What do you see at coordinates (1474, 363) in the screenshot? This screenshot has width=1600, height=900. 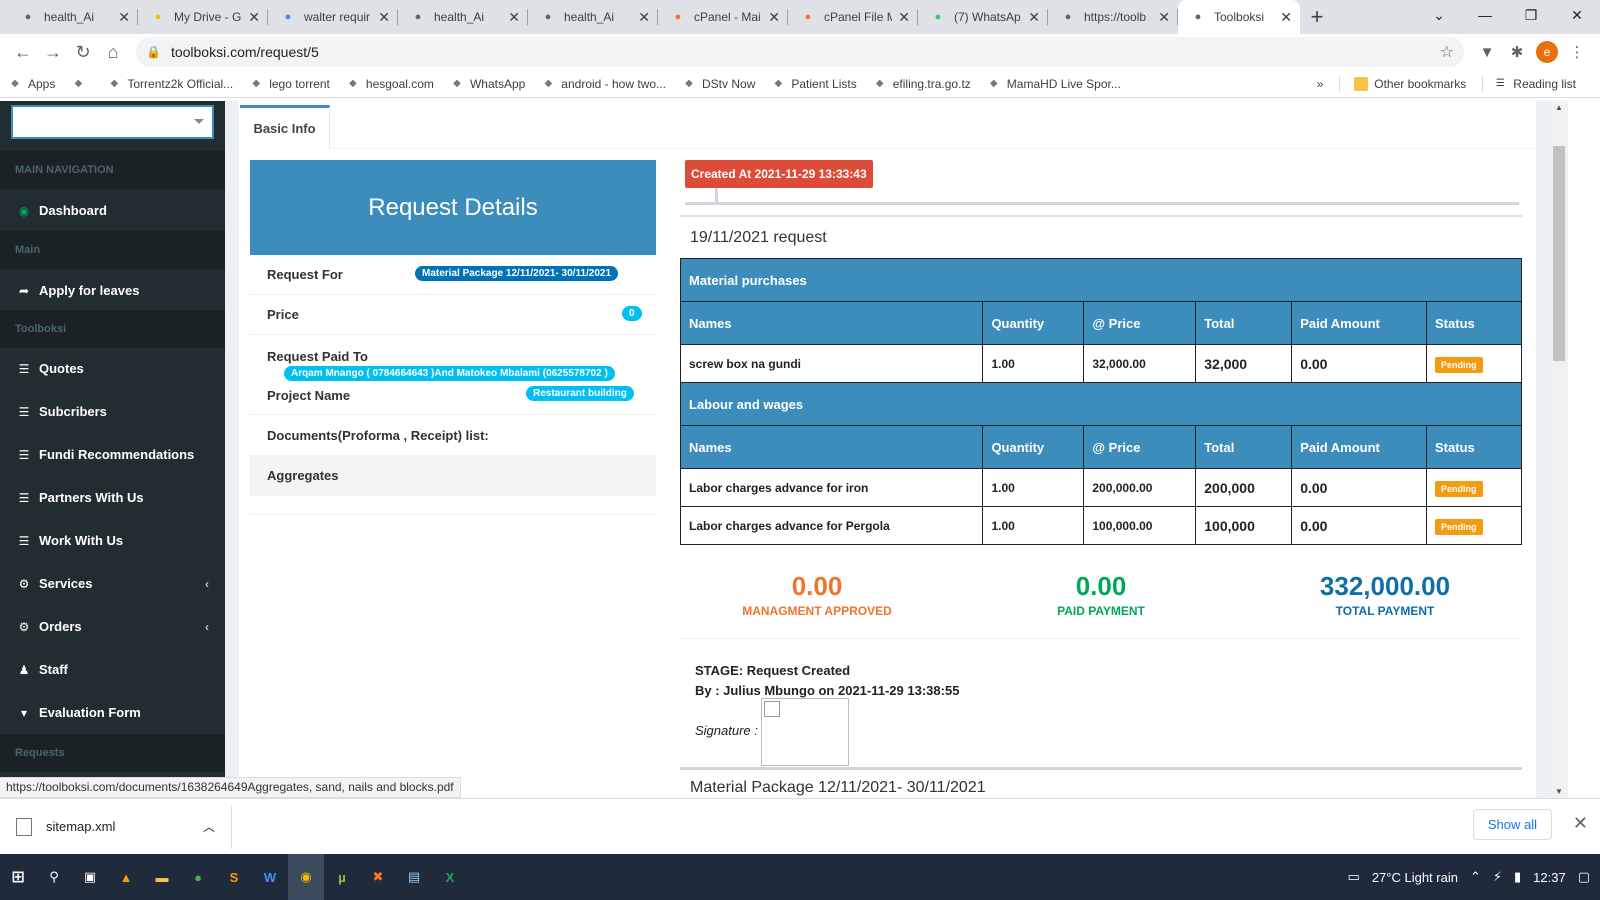 I see `cell-status: Pending` at bounding box center [1474, 363].